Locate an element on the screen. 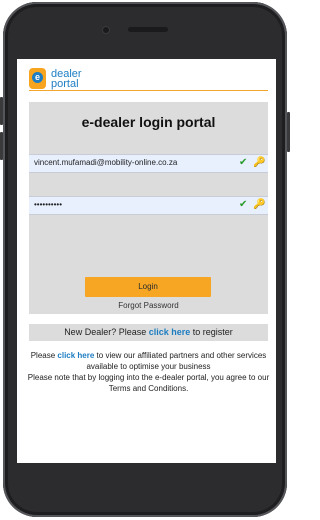 Image resolution: width=320 pixels, height=520 pixels. password-field-value: •••••••••• is located at coordinates (48, 204).